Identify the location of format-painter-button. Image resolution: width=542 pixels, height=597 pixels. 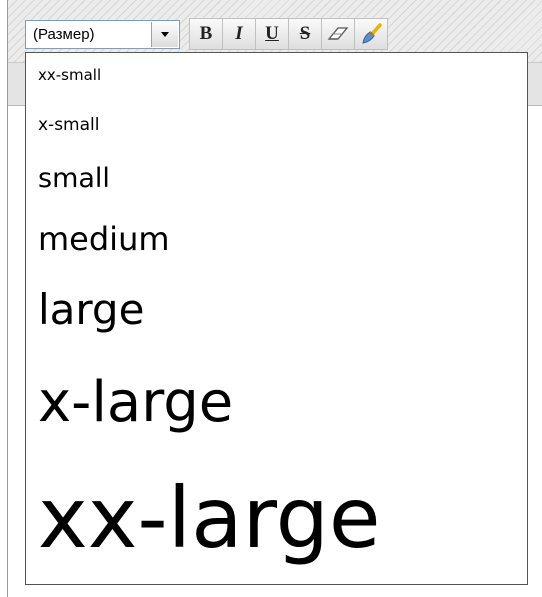
(371, 34).